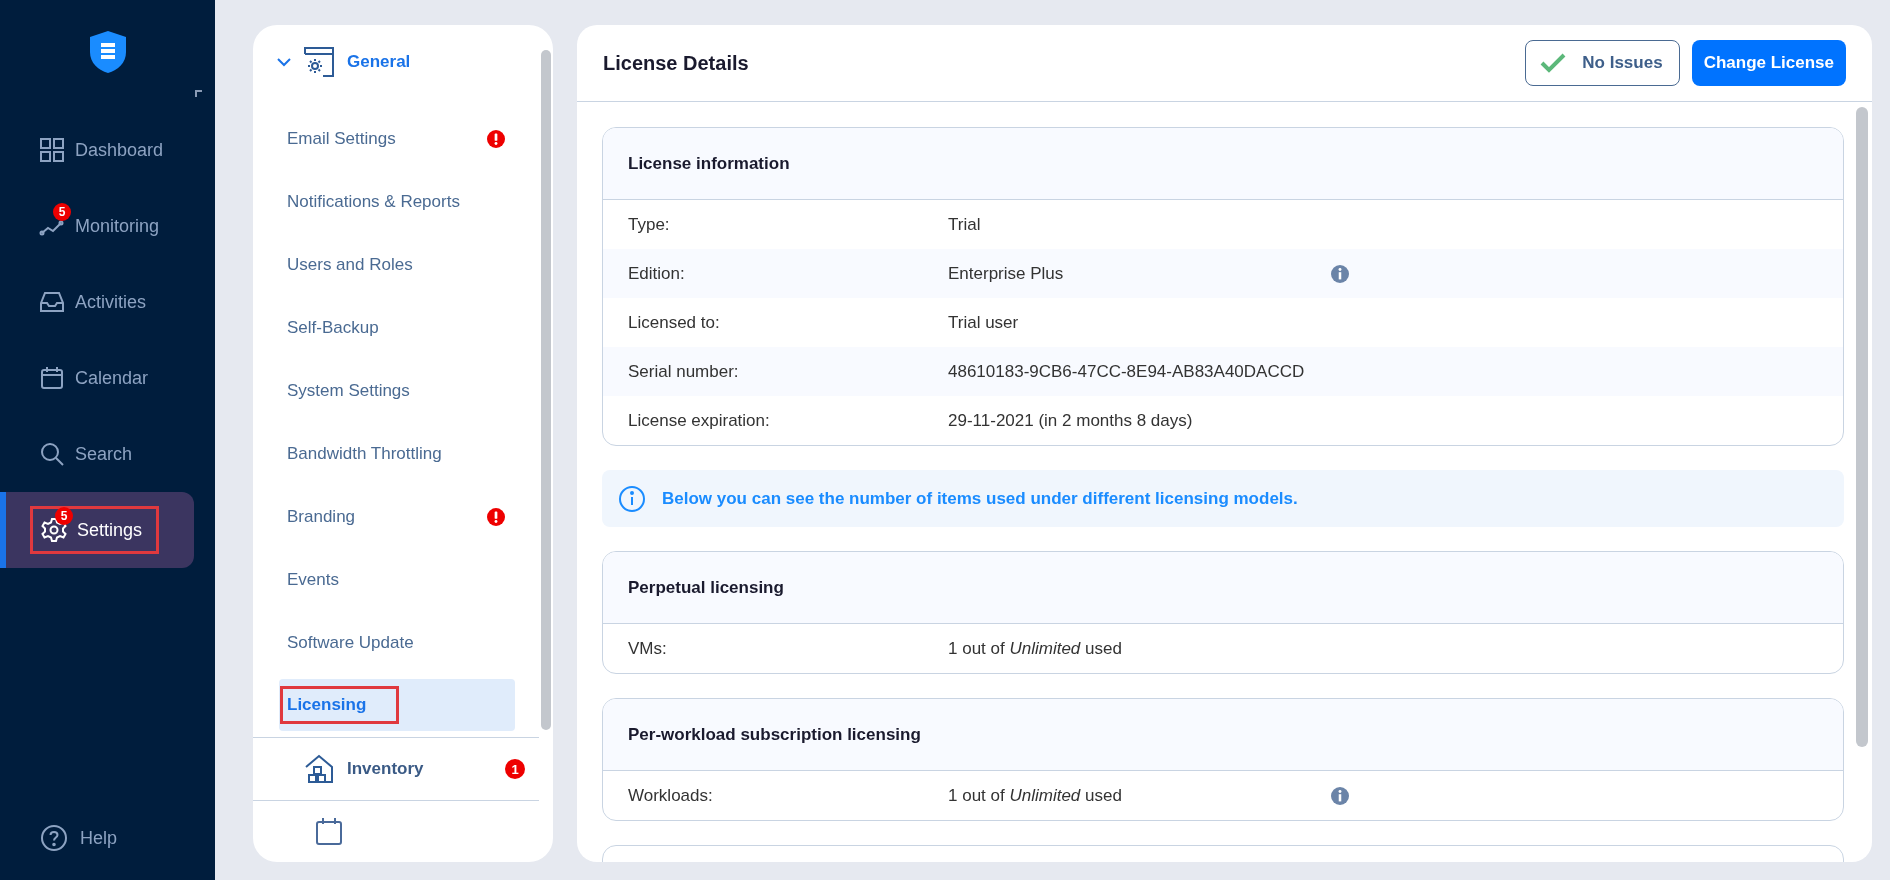  I want to click on menu-item: Branding, so click(397, 516).